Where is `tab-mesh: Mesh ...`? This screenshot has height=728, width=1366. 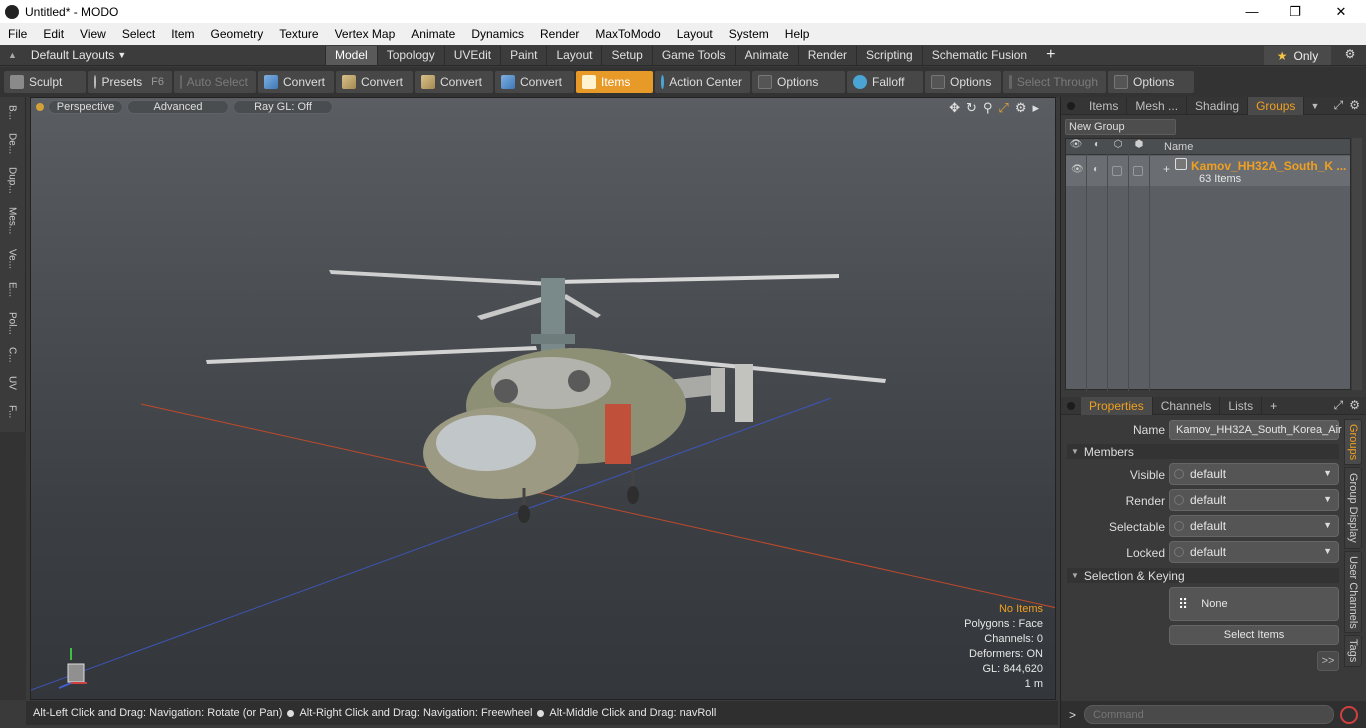 tab-mesh: Mesh ... is located at coordinates (1157, 105).